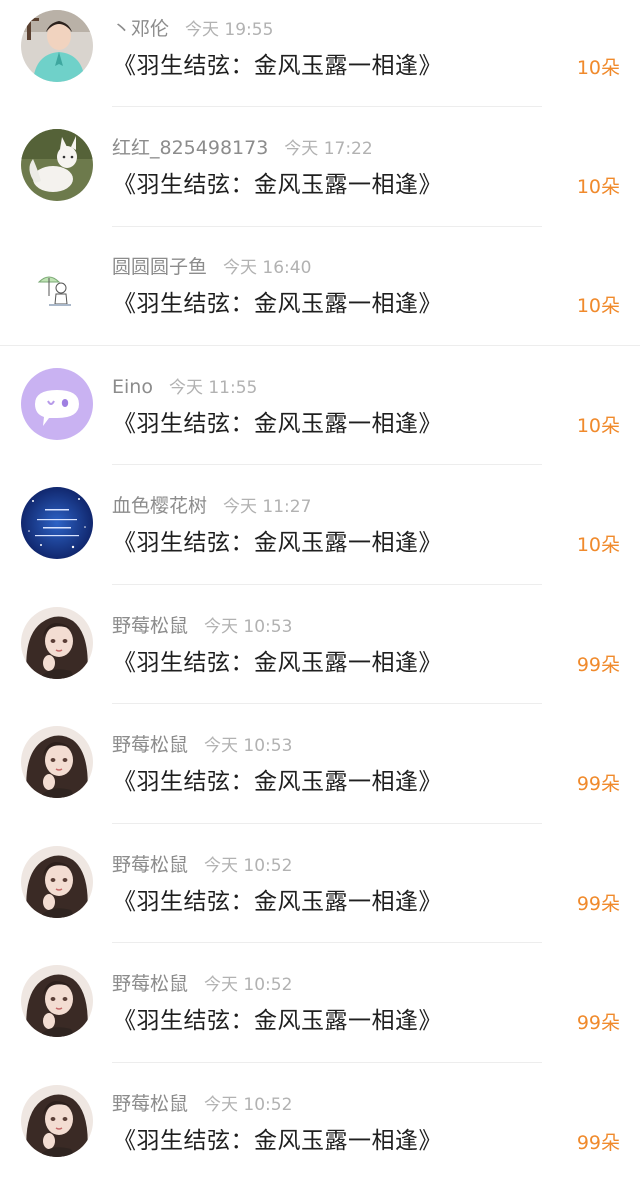 The height and width of the screenshot is (1195, 640). Describe the element at coordinates (190, 148) in the screenshot. I see `username: 红红_825498173` at that location.